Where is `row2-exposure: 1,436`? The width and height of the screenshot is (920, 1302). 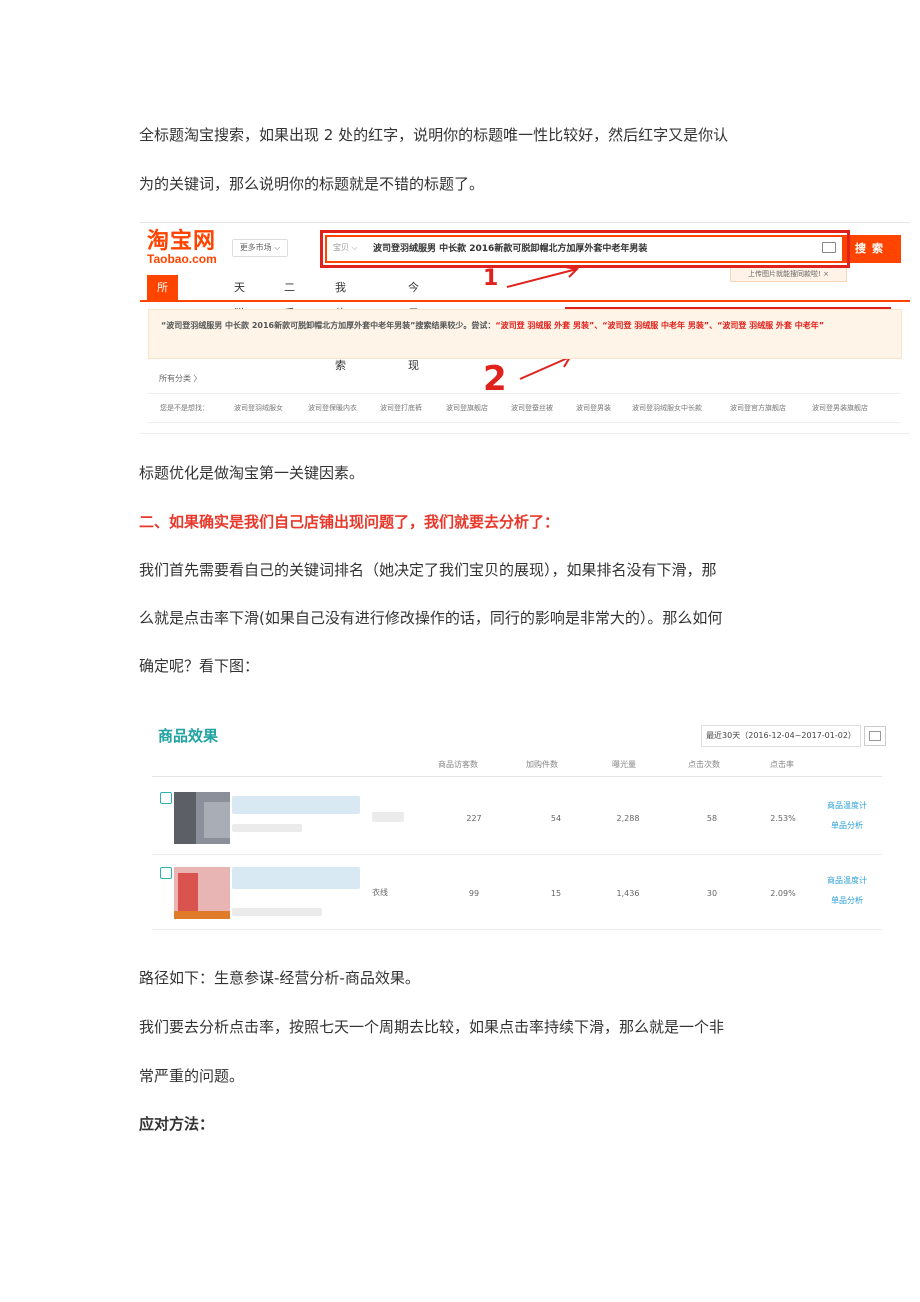
row2-exposure: 1,436 is located at coordinates (628, 893).